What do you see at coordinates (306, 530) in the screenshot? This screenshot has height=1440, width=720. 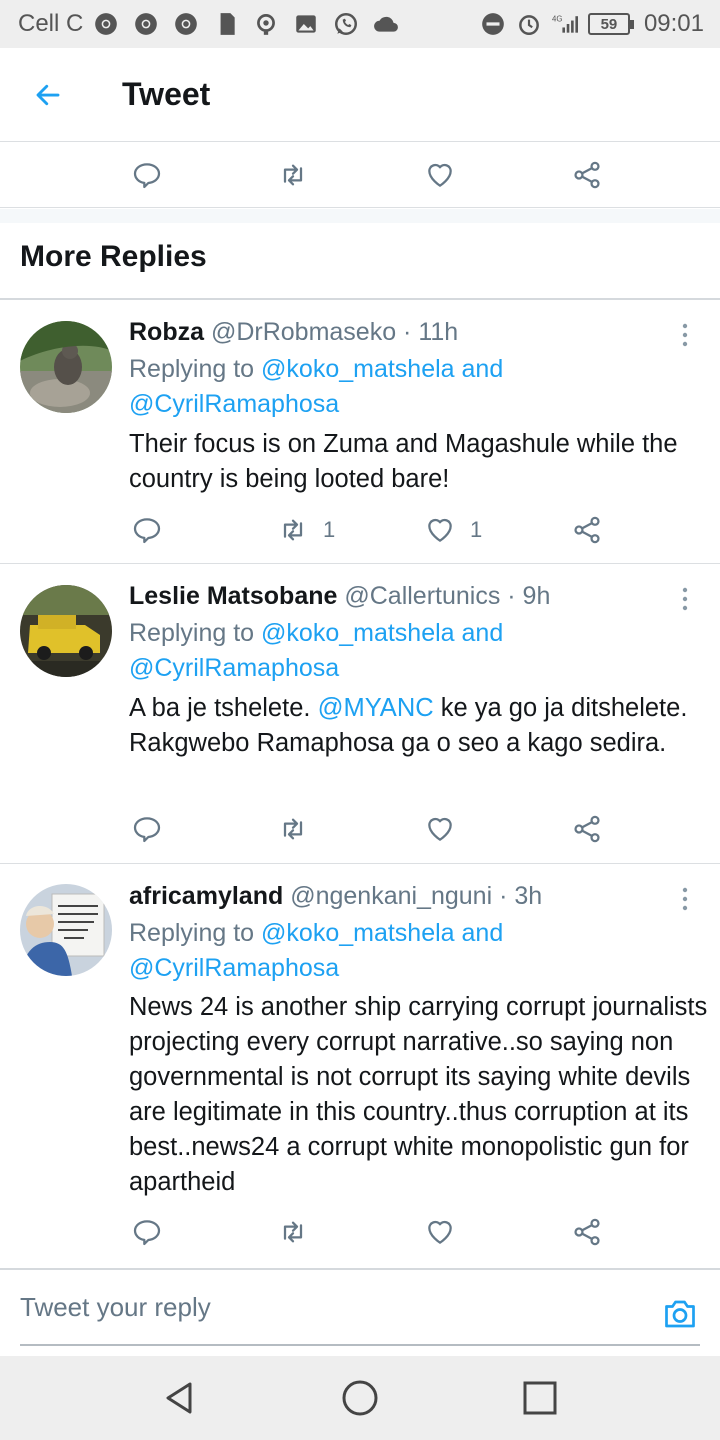 I see `retweet-button: 1` at bounding box center [306, 530].